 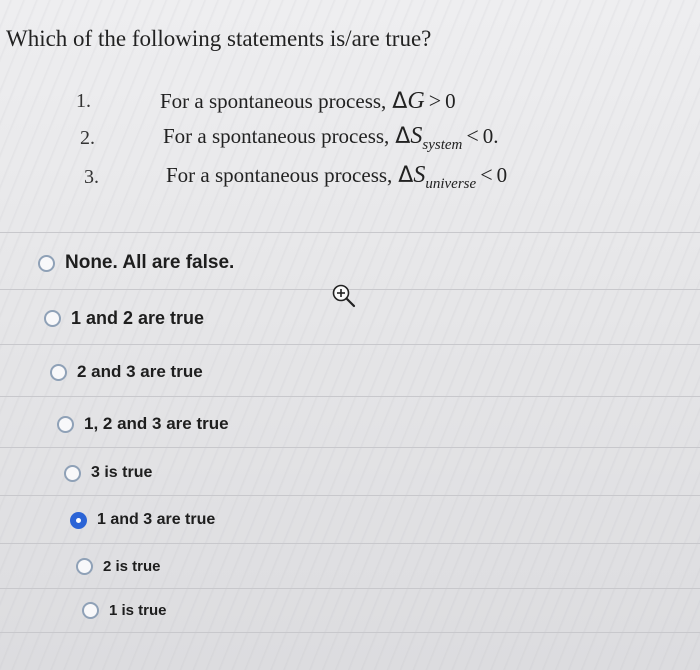 What do you see at coordinates (435, 100) in the screenshot?
I see `math-operator: >` at bounding box center [435, 100].